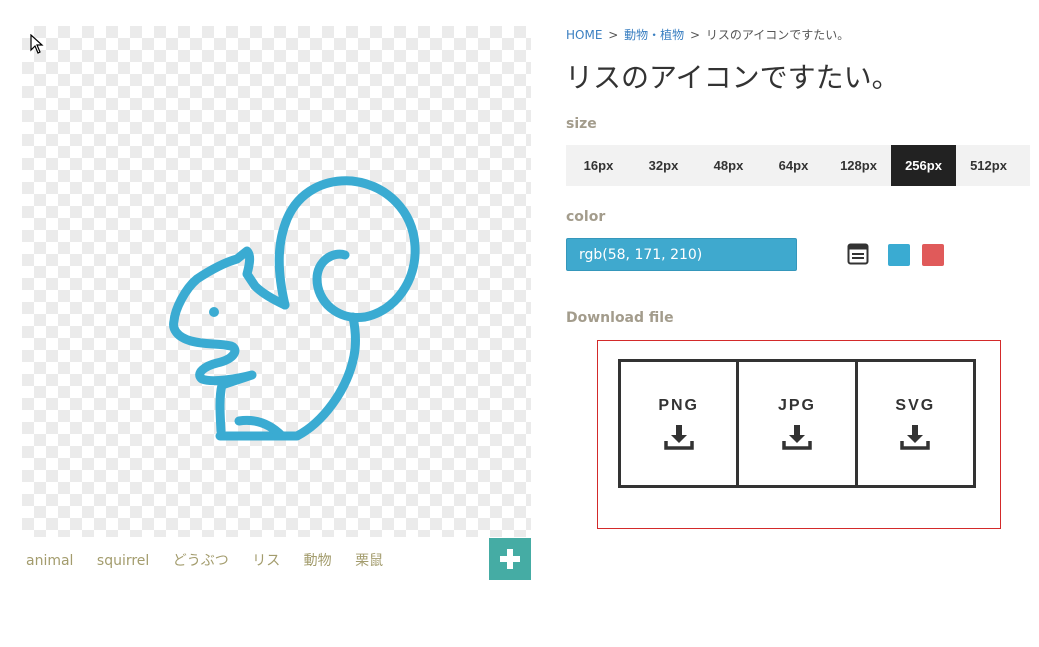  I want to click on download-svg-button: SVG, so click(913, 423).